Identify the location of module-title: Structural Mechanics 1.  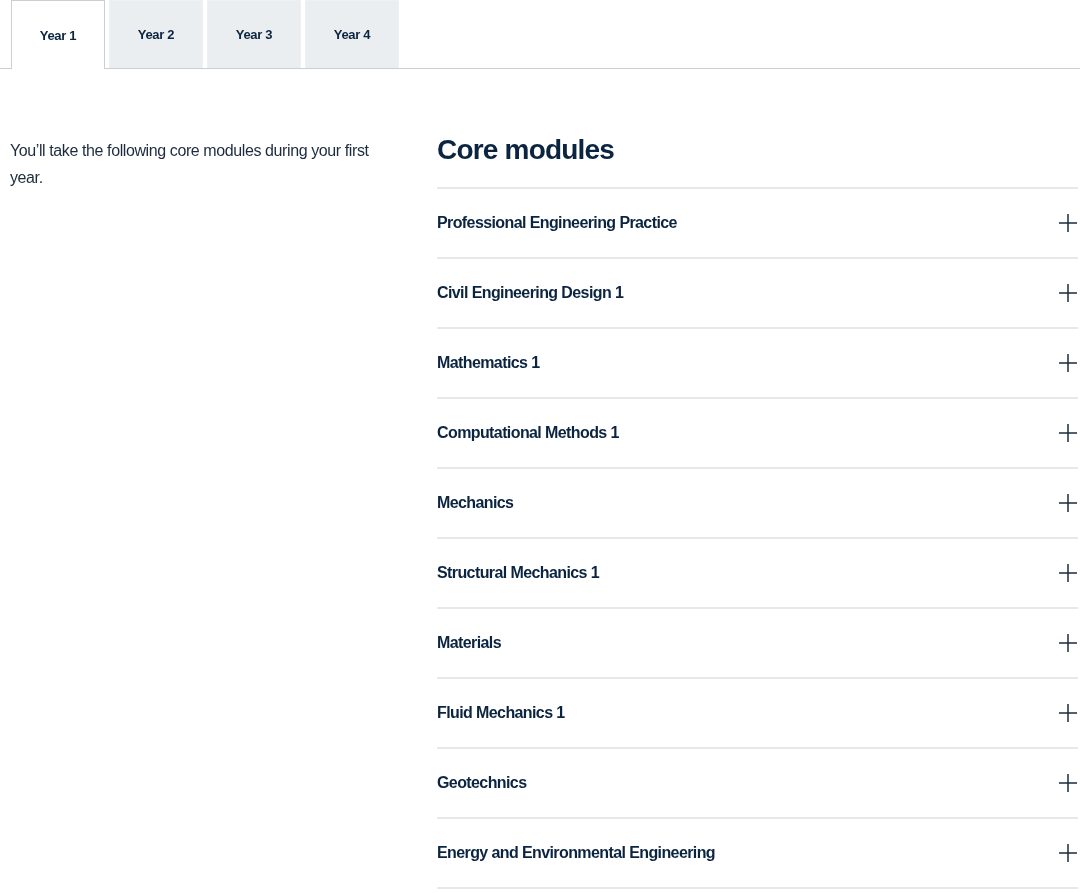
(518, 573).